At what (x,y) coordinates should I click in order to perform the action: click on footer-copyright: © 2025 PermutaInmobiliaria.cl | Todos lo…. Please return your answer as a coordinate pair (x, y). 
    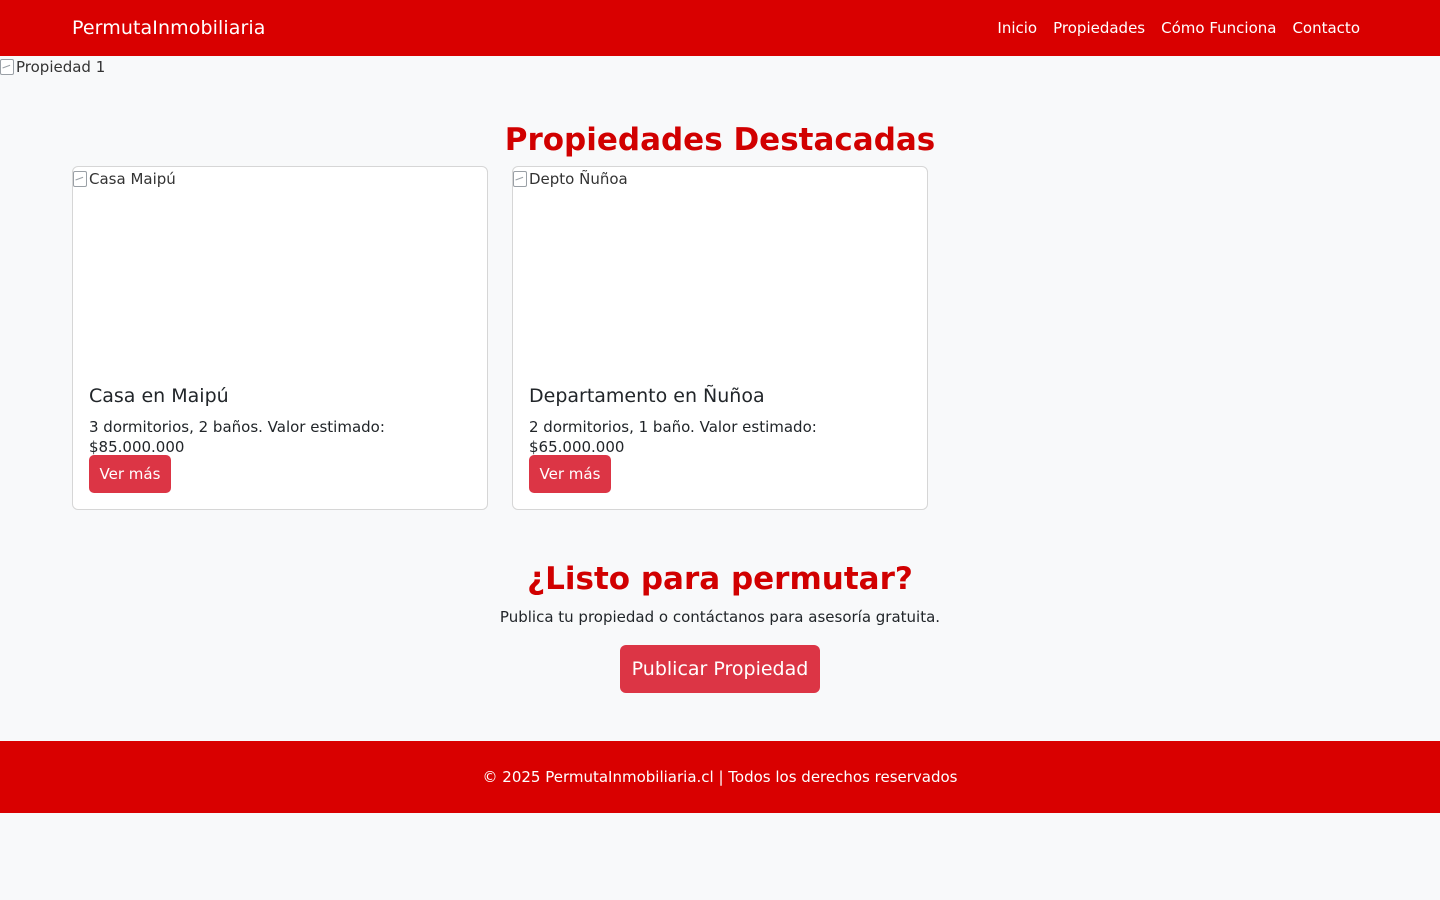
    Looking at the image, I should click on (720, 777).